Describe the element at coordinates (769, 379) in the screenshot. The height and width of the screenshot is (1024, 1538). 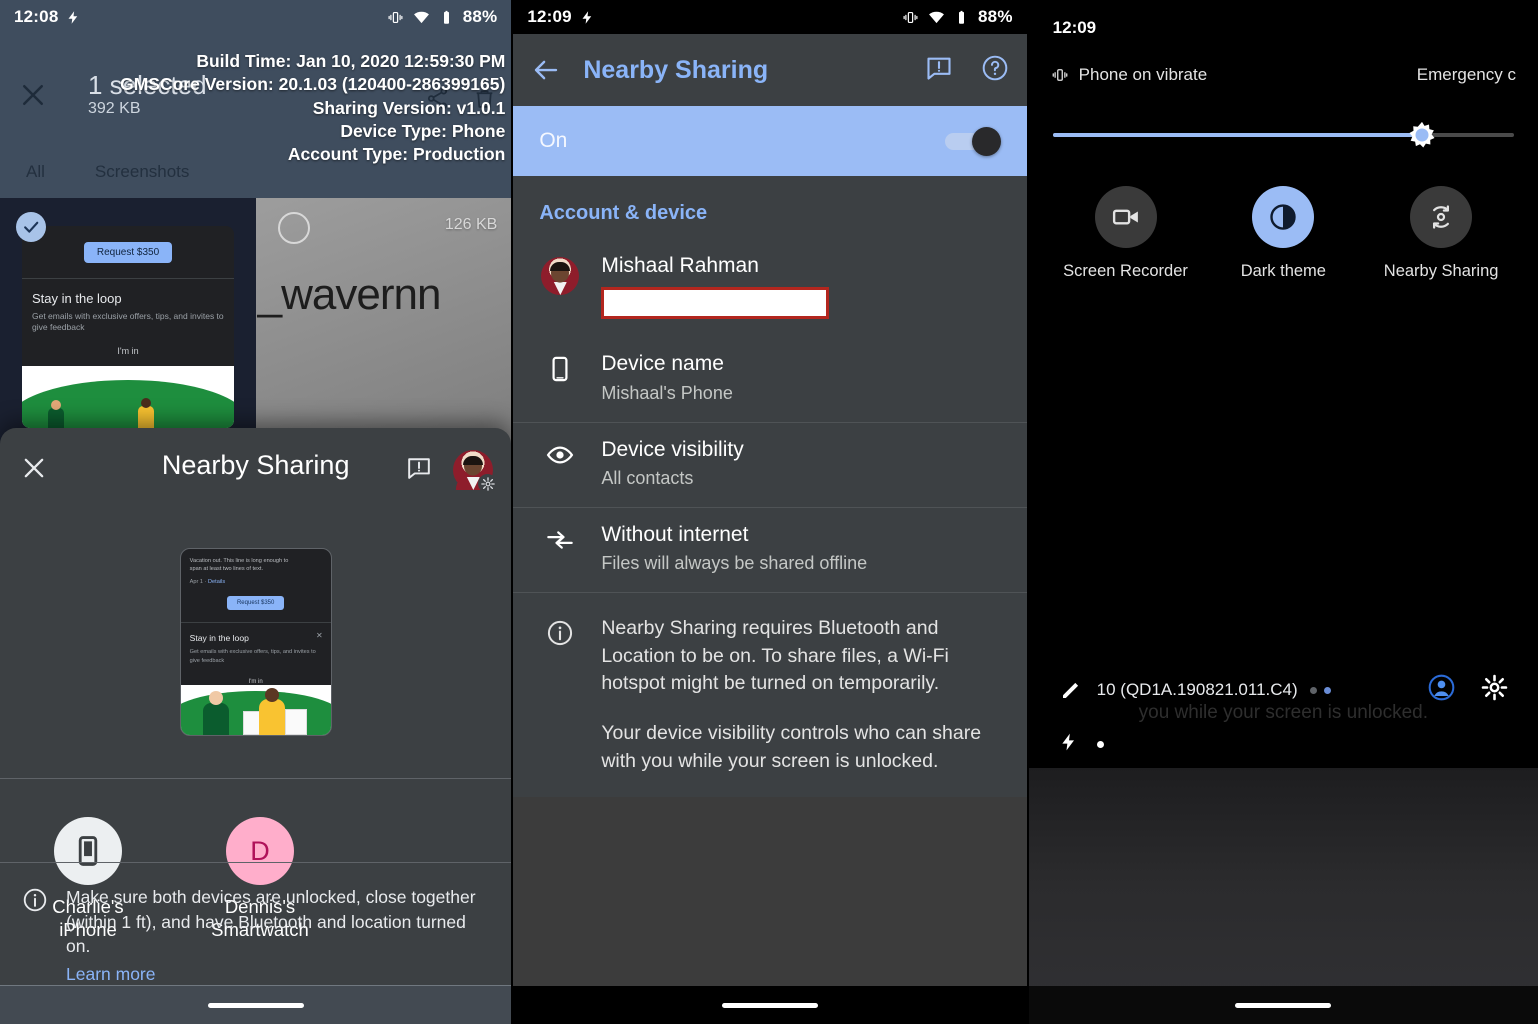
I see `list-item-device-name: Device name Mishaal's Phone` at that location.